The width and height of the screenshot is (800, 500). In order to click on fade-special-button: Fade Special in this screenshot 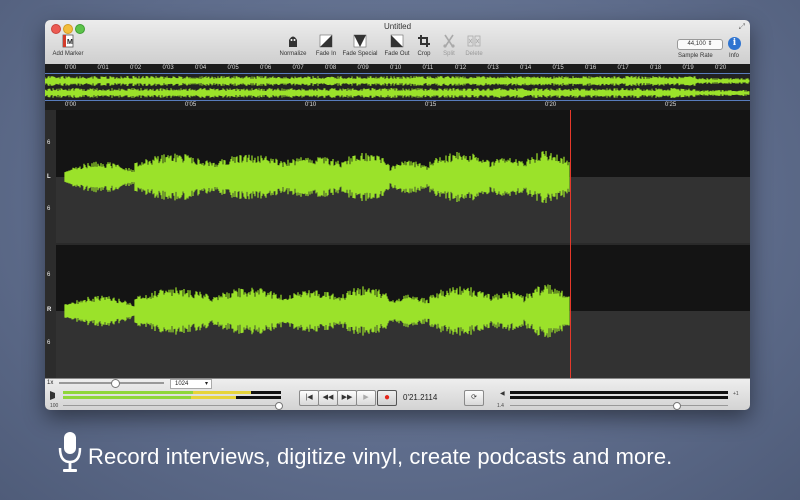, I will do `click(360, 45)`.